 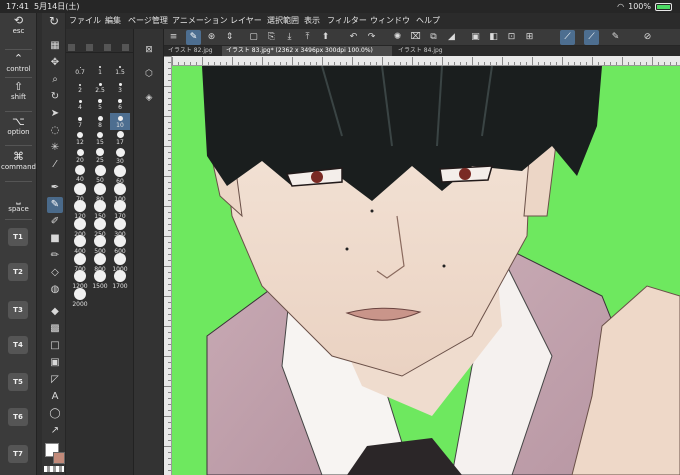 I want to click on gradient-icon: ▩, so click(x=55, y=329).